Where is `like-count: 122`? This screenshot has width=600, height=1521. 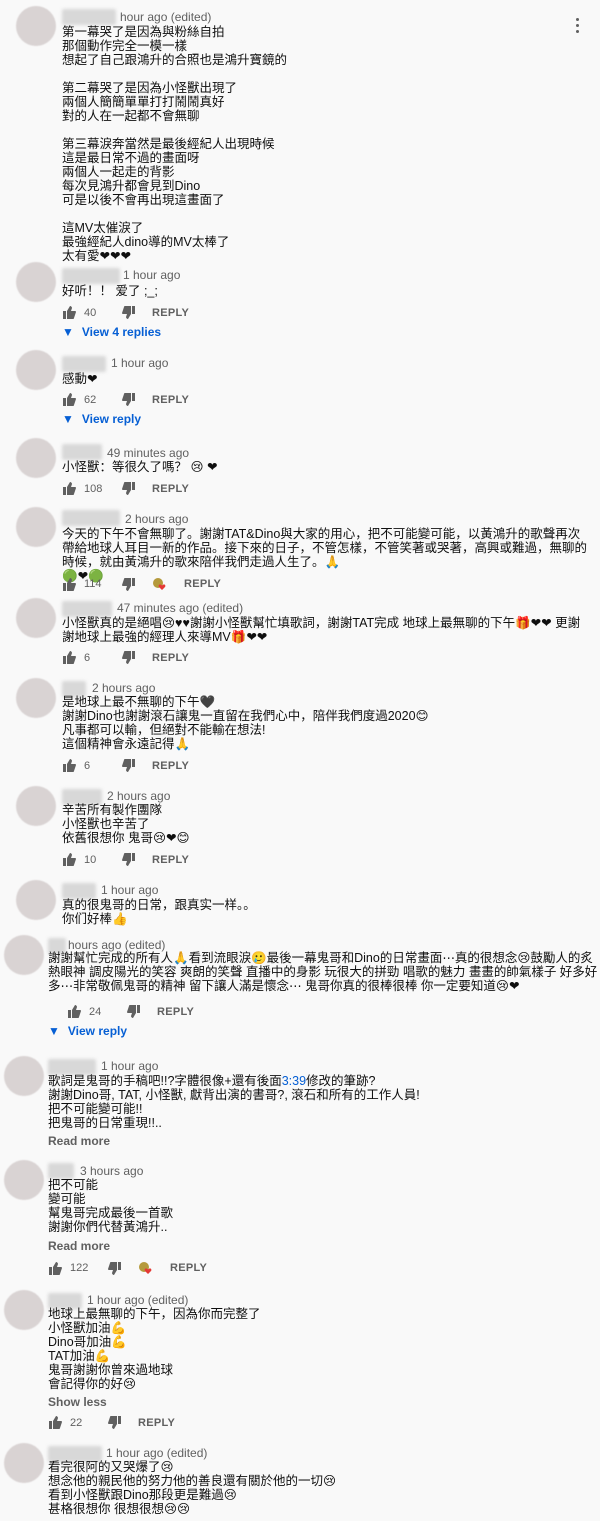
like-count: 122 is located at coordinates (79, 1268).